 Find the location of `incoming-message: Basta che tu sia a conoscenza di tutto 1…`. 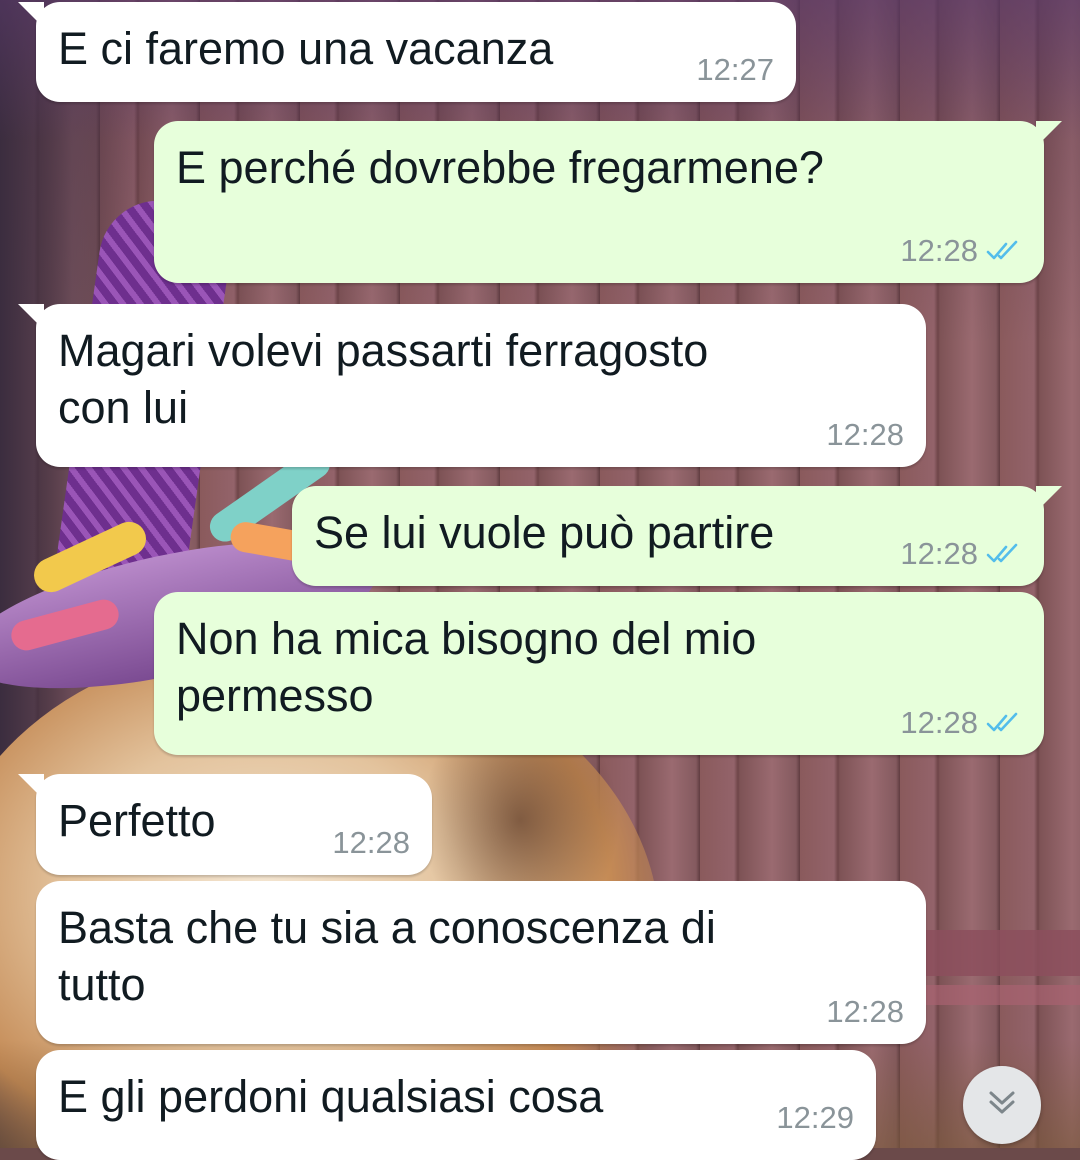

incoming-message: Basta che tu sia a conoscenza di tutto 1… is located at coordinates (481, 962).